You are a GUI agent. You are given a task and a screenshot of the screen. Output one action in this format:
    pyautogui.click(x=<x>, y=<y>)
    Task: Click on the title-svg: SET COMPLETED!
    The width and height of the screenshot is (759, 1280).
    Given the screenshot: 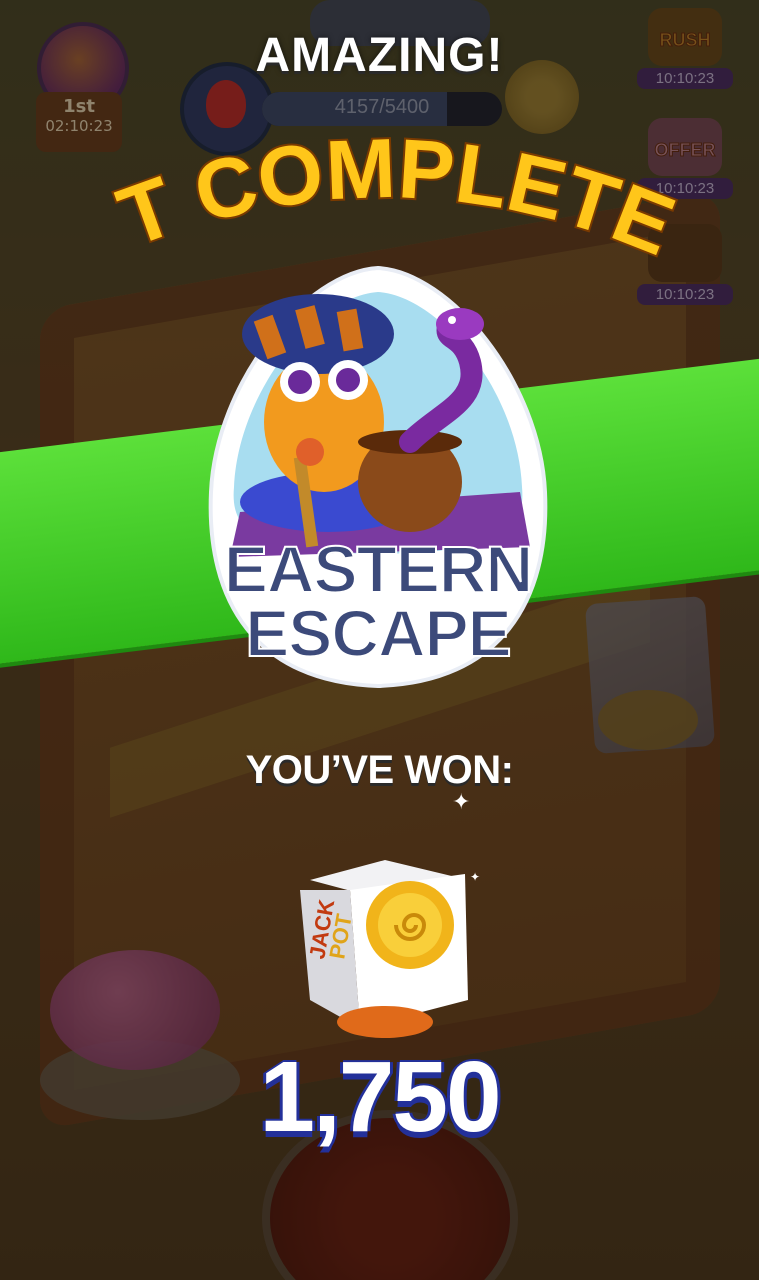 What is the action you would take?
    pyautogui.click(x=381, y=178)
    